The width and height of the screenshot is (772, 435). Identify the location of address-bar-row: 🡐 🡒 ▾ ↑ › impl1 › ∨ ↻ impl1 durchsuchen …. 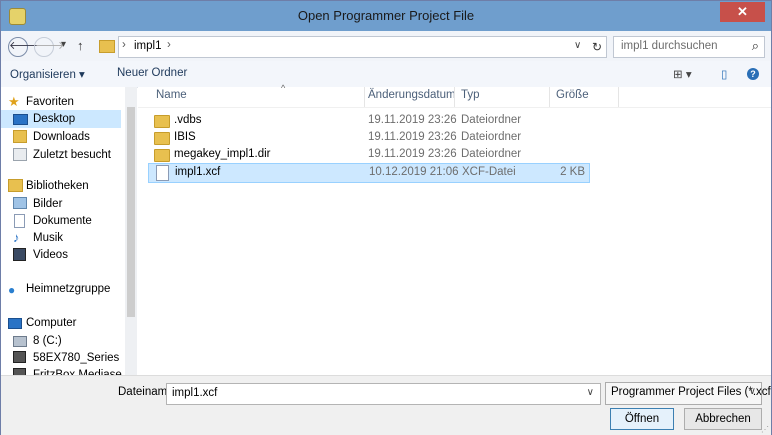
(386, 46).